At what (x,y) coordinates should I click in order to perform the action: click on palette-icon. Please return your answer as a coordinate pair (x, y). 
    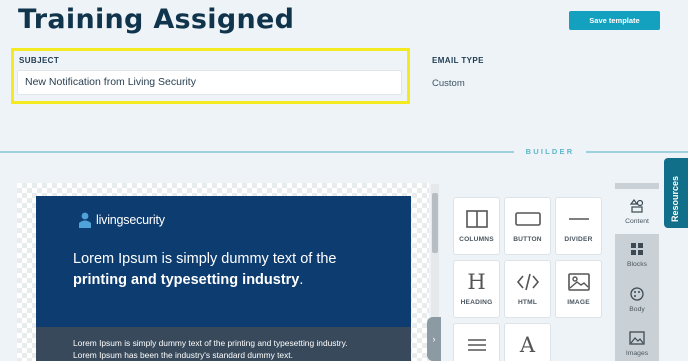
    Looking at the image, I should click on (637, 294).